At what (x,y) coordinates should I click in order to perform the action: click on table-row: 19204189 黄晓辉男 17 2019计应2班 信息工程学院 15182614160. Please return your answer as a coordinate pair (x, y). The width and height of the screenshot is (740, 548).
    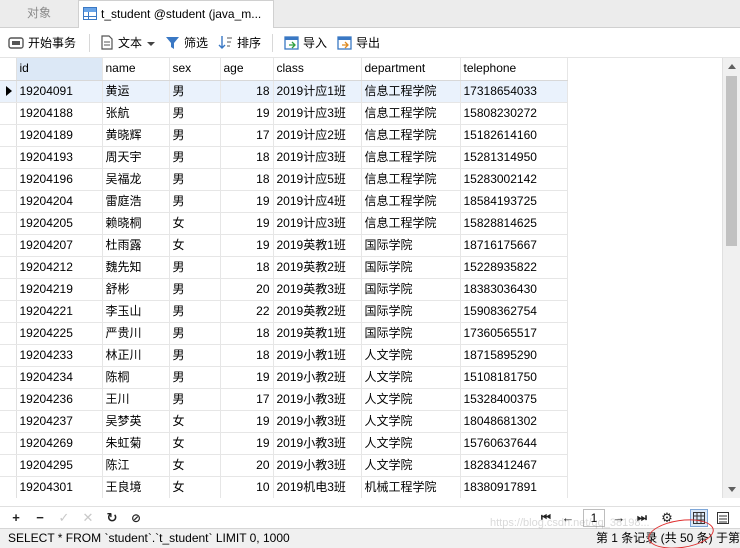
    Looking at the image, I should click on (284, 135).